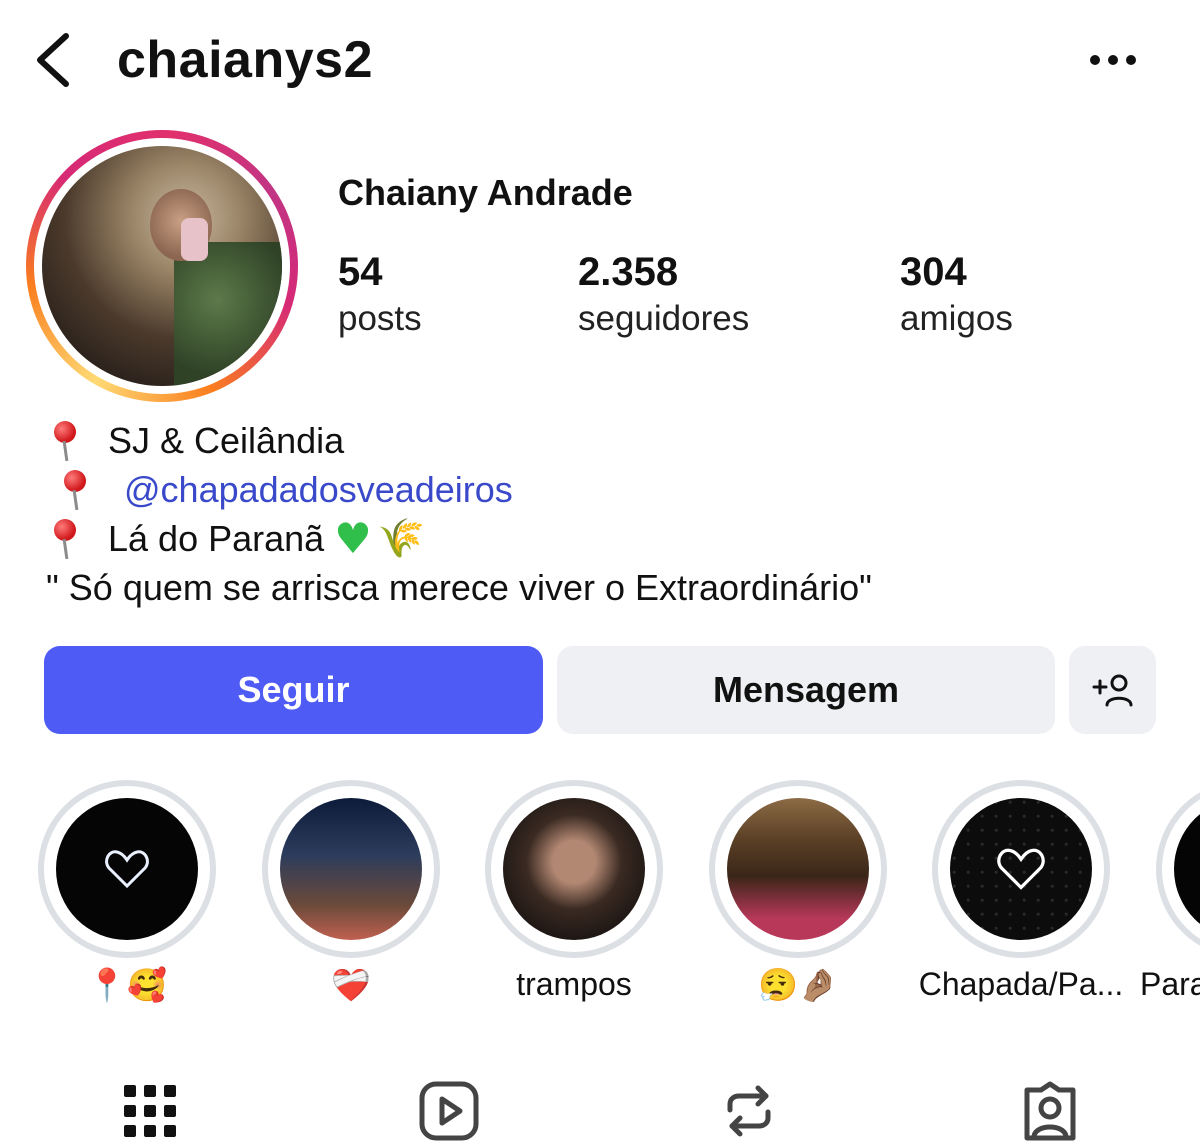 The width and height of the screenshot is (1200, 1146). I want to click on tab-posts-grid, so click(150, 1111).